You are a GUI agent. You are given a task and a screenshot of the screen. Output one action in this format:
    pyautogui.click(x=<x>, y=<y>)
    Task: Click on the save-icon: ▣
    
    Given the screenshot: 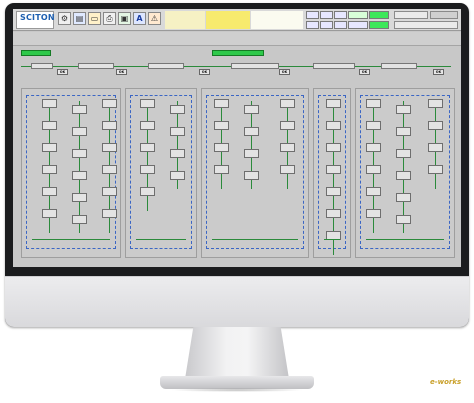 What is the action you would take?
    pyautogui.click(x=124, y=18)
    